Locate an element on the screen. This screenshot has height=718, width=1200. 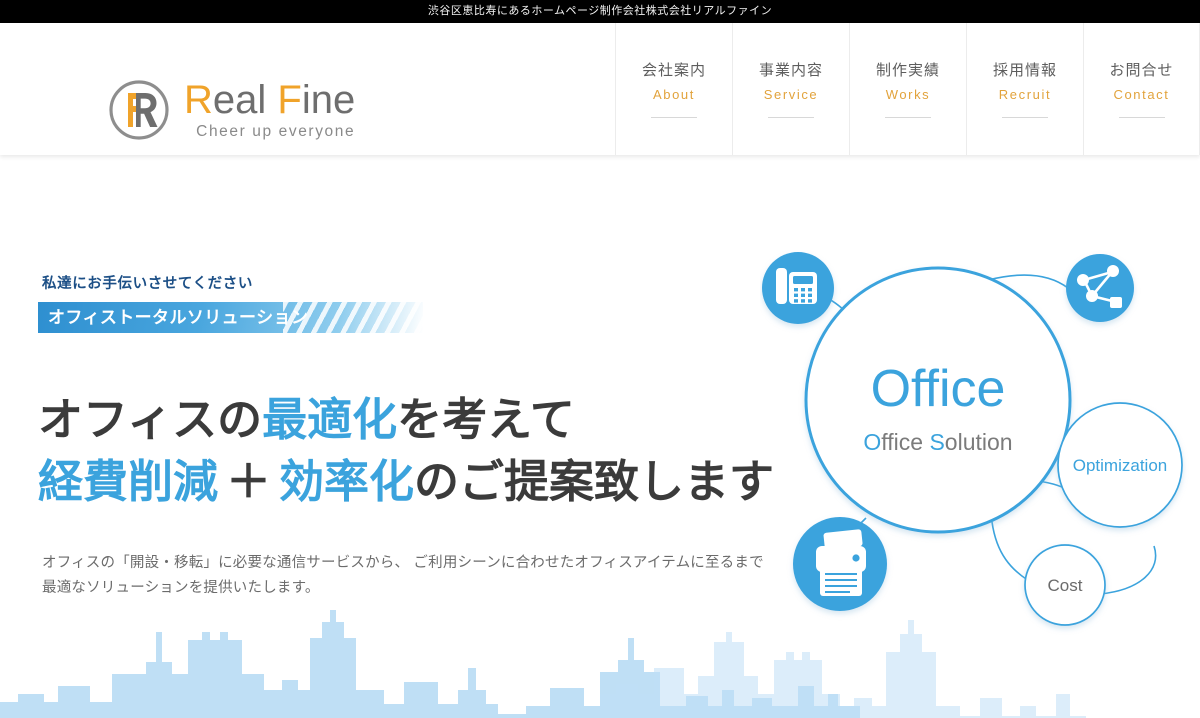
site-logo: Real Fine Cheer up everyone is located at coordinates (231, 110).